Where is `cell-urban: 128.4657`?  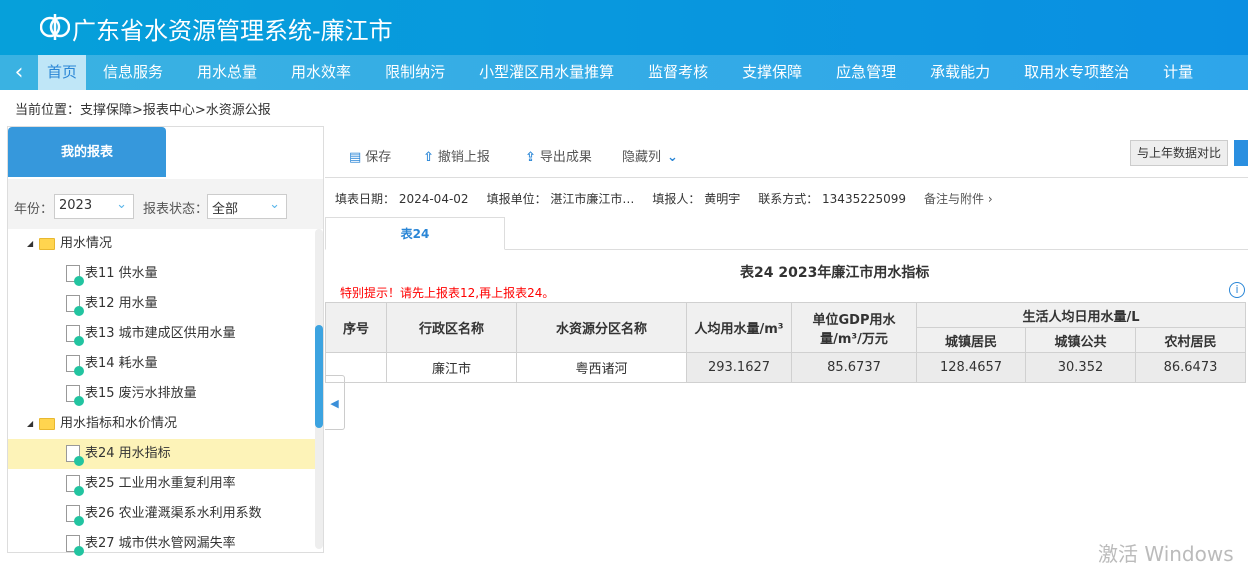
cell-urban: 128.4657 is located at coordinates (971, 367).